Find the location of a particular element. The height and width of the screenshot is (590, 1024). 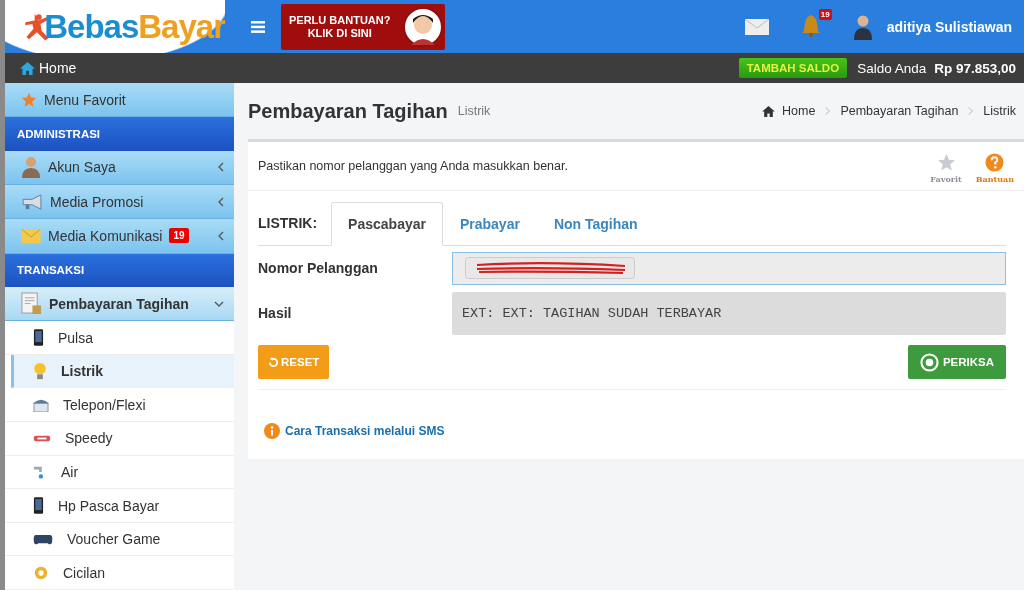

submenu-item: Listrik is located at coordinates (122, 371).